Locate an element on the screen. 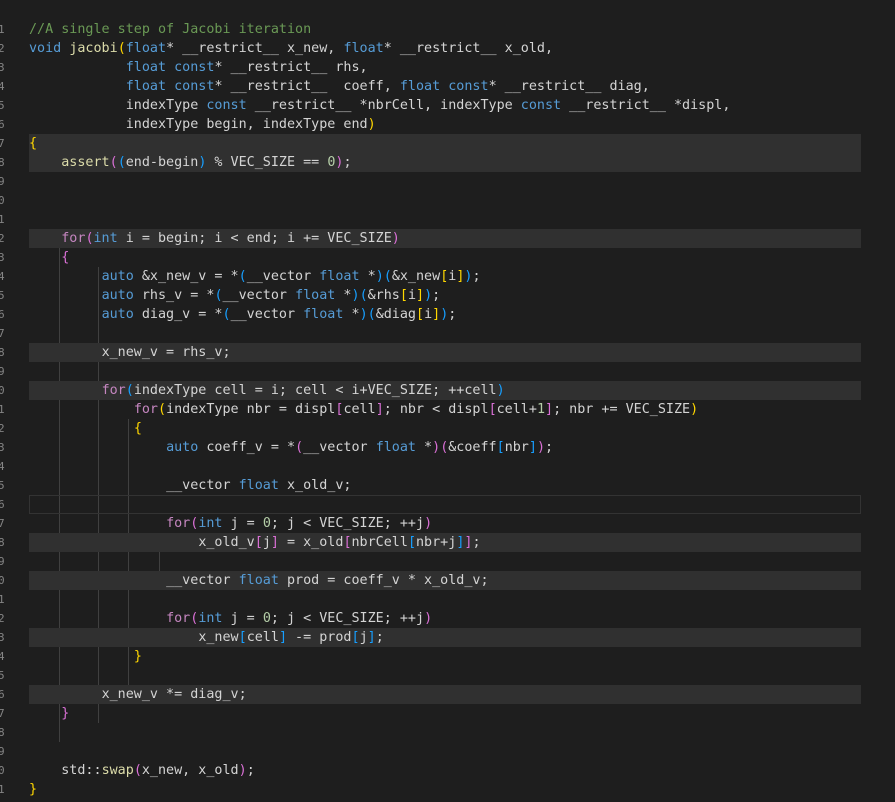 Image resolution: width=895 pixels, height=802 pixels. token-b3: [ is located at coordinates (411, 542).